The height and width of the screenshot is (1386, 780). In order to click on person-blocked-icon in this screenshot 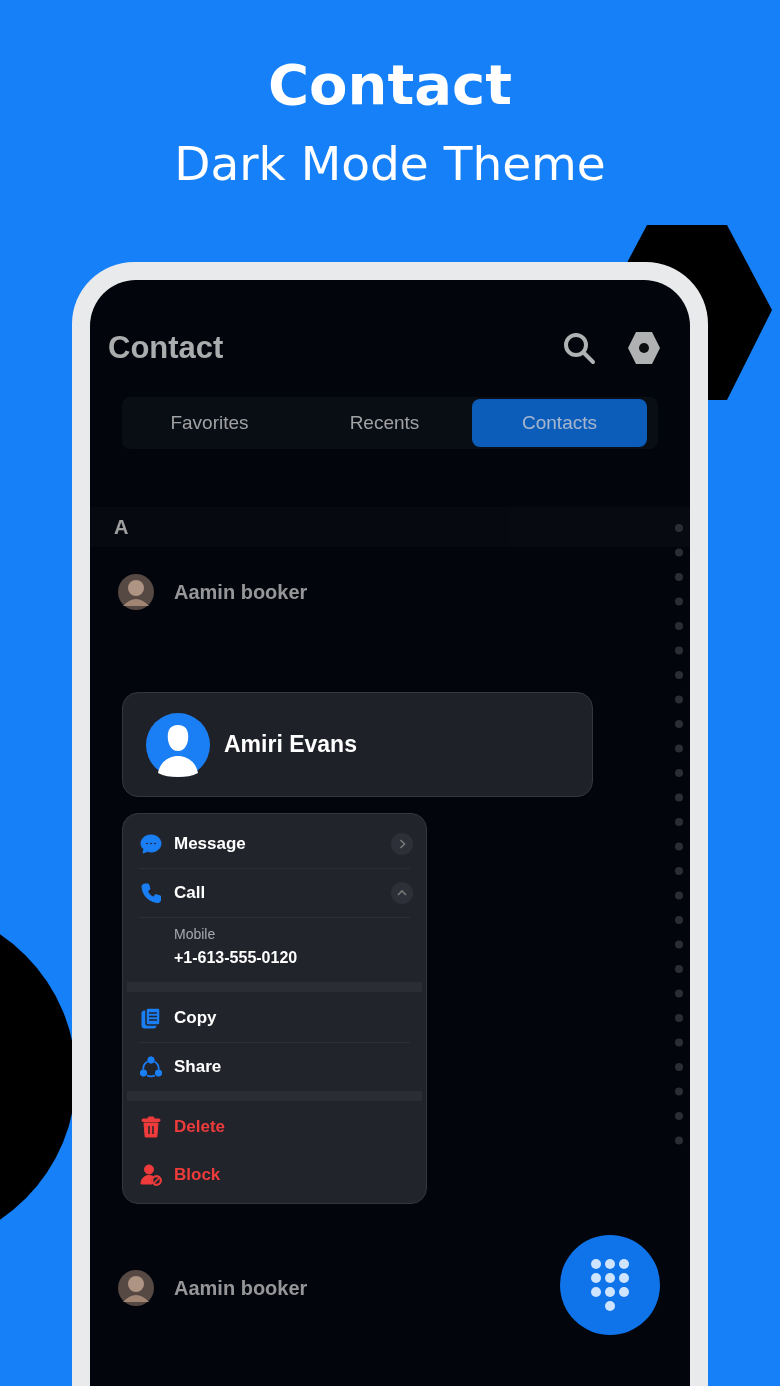, I will do `click(151, 1175)`.